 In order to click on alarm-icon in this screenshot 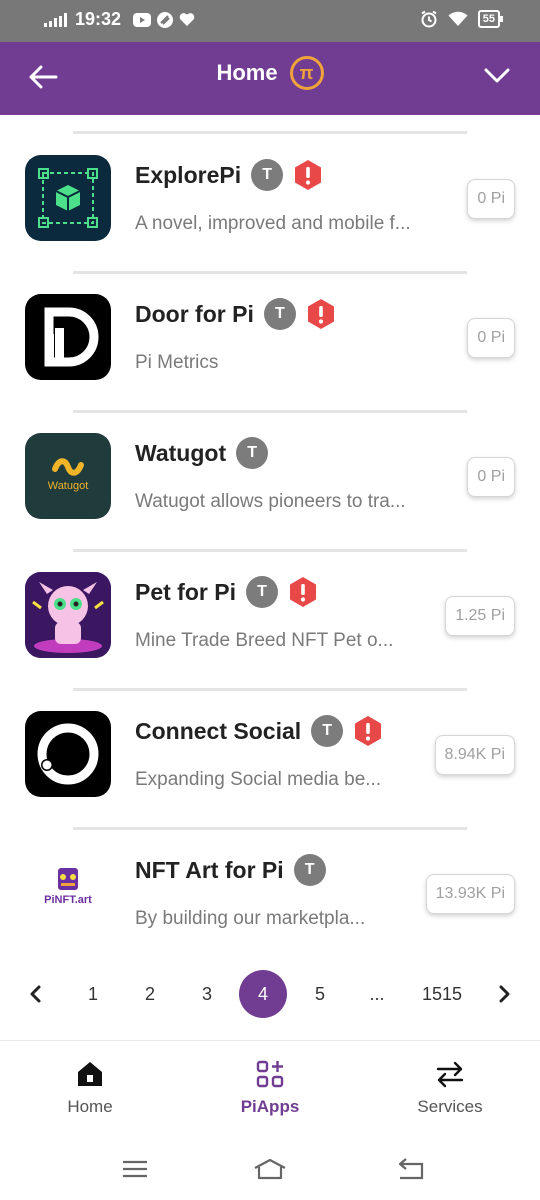, I will do `click(429, 19)`.